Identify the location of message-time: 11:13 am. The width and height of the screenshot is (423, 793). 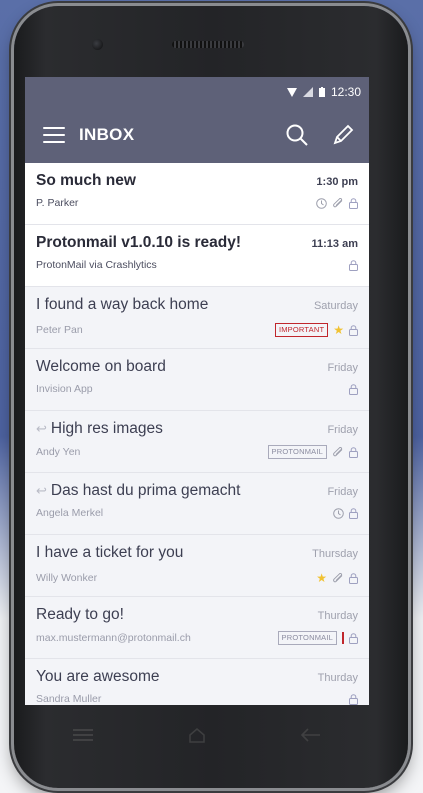
(334, 244).